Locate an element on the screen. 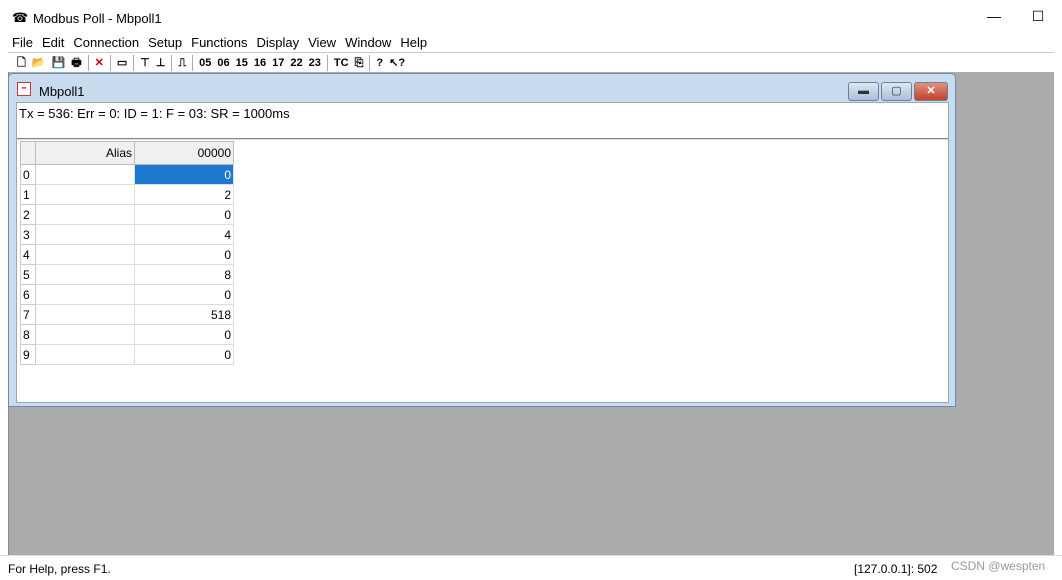 This screenshot has width=1062, height=580. context-help-icon: ↖? is located at coordinates (397, 63).